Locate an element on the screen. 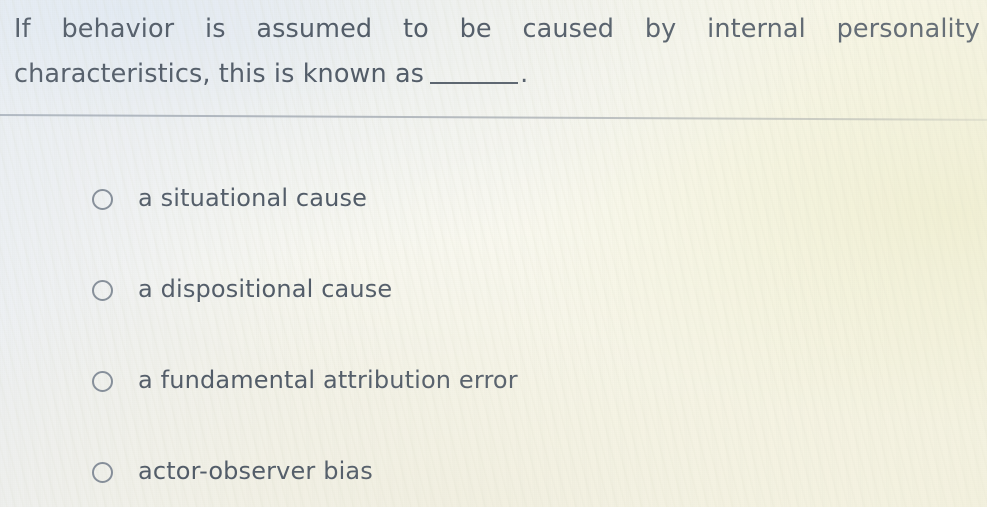 The height and width of the screenshot is (507, 987). question-line-2: characteristics, this is known as. is located at coordinates (497, 74).